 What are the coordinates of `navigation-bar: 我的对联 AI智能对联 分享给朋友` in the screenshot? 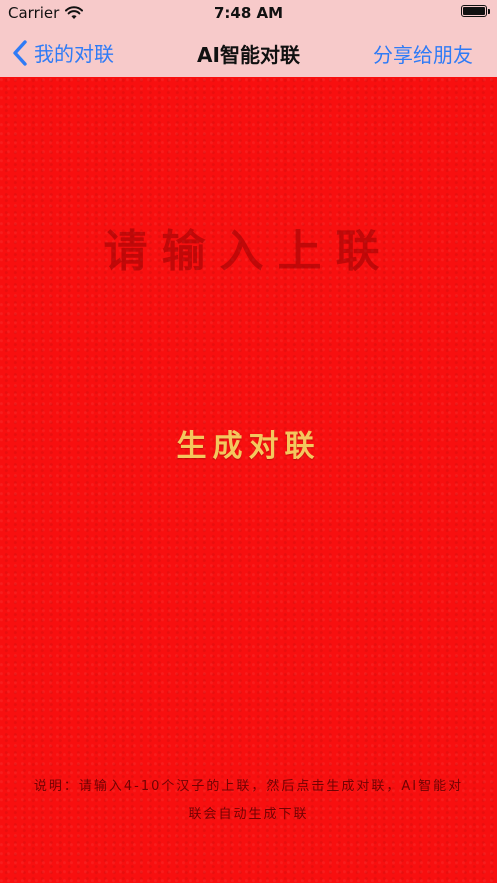 It's located at (248, 51).